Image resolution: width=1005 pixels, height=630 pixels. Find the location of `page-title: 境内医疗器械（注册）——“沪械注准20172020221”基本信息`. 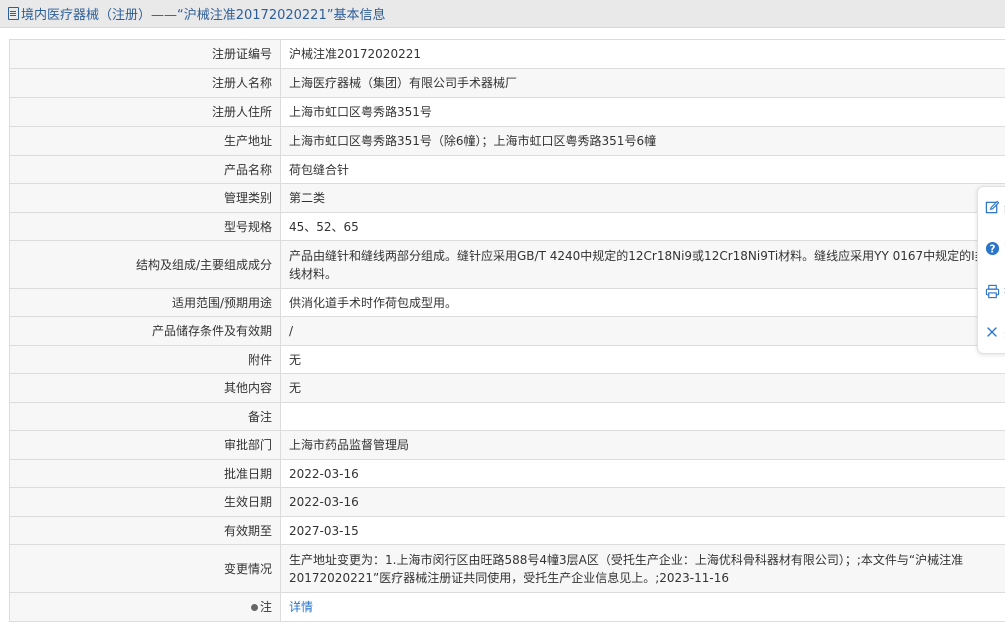

page-title: 境内医疗器械（注册）——“沪械注准20172020221”基本信息 is located at coordinates (203, 15).